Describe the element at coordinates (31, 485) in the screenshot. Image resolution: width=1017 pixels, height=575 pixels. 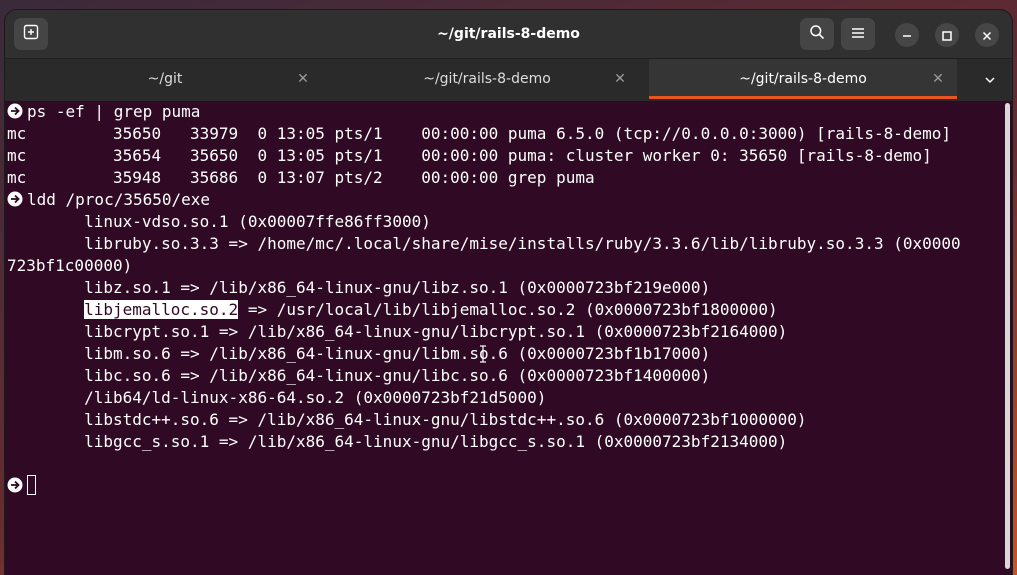
I see `terminal-cursor` at that location.